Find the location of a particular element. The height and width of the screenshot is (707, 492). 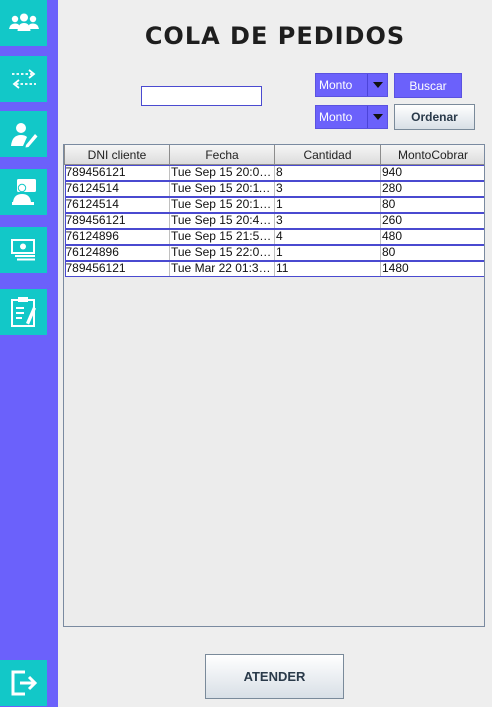

table-row: 789456121 Tue Sep 15 20:05:... 8 940 is located at coordinates (274, 172).